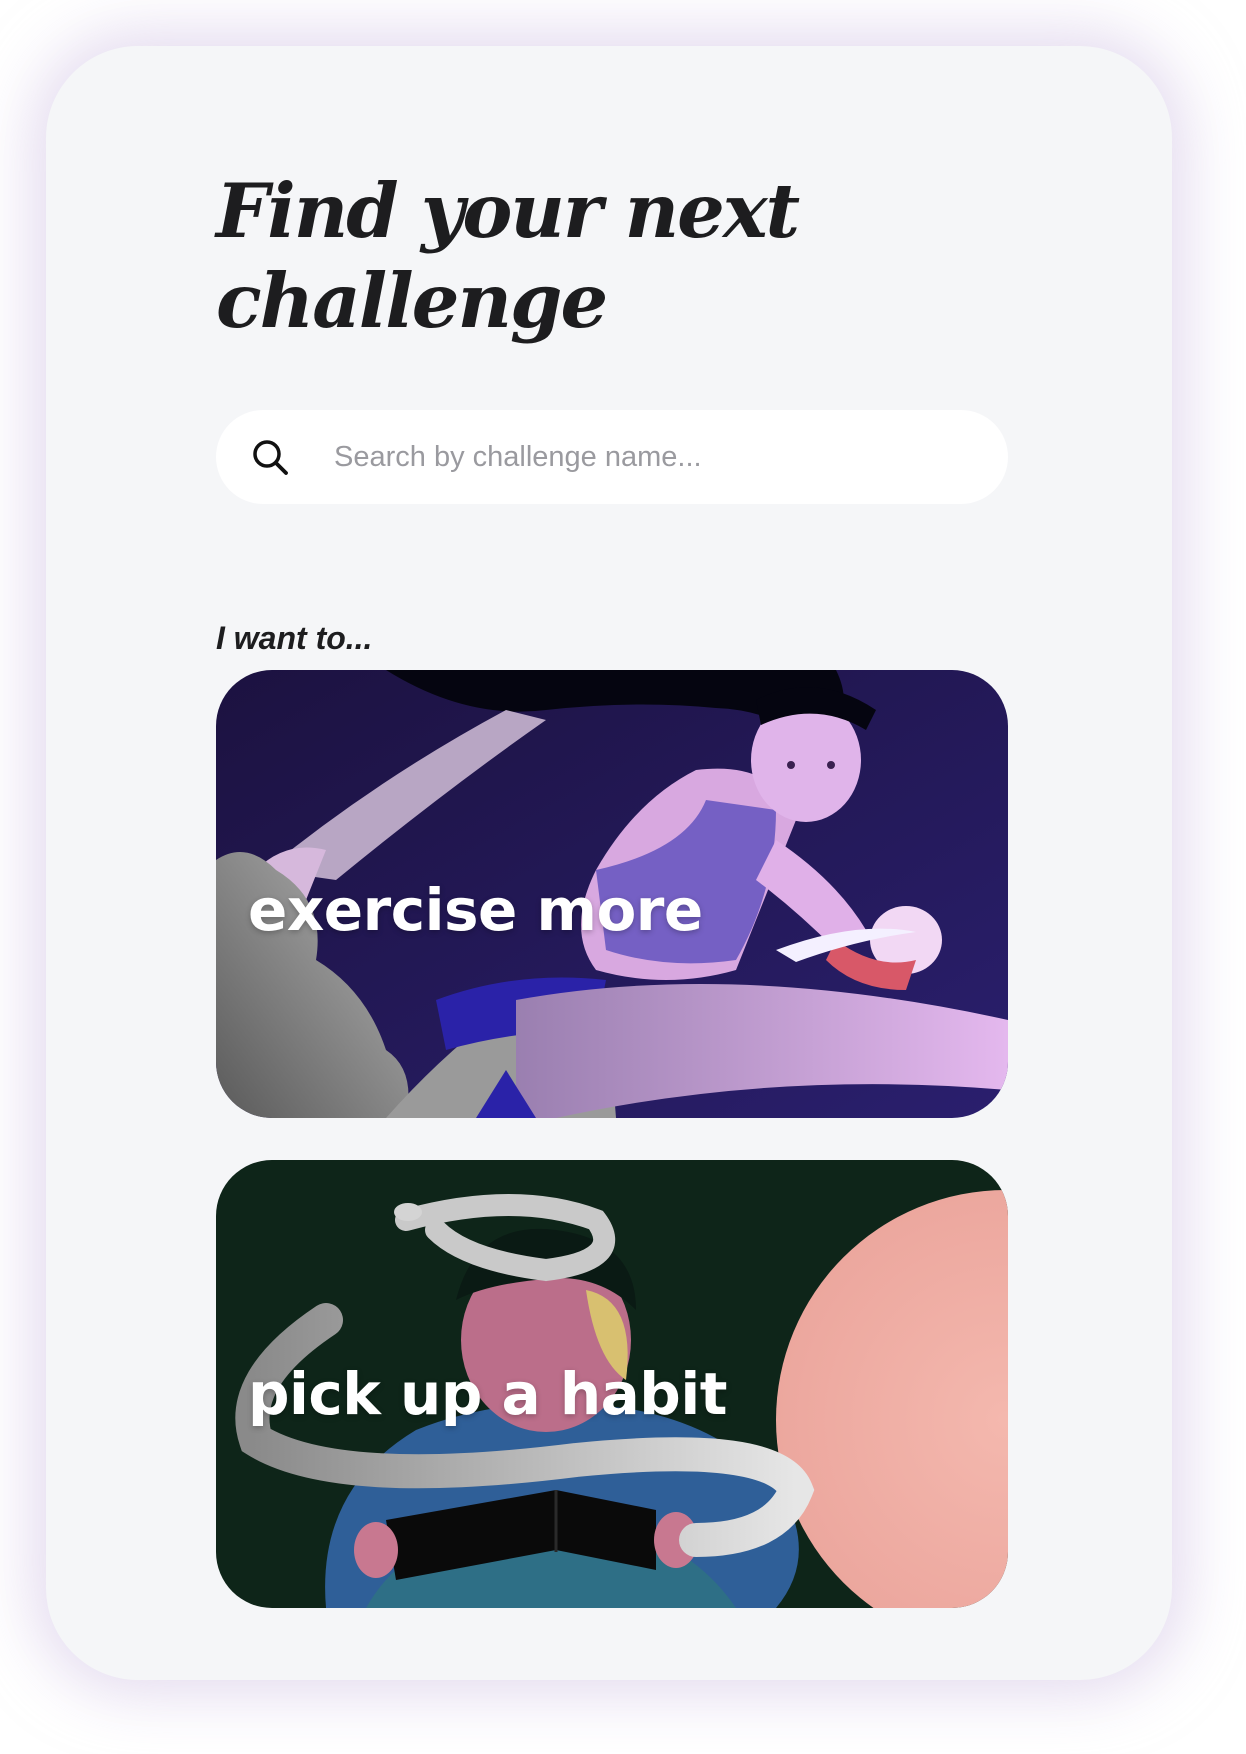 This screenshot has height=1754, width=1246. Describe the element at coordinates (412, 301) in the screenshot. I see `page-title-line-2: challenge` at that location.